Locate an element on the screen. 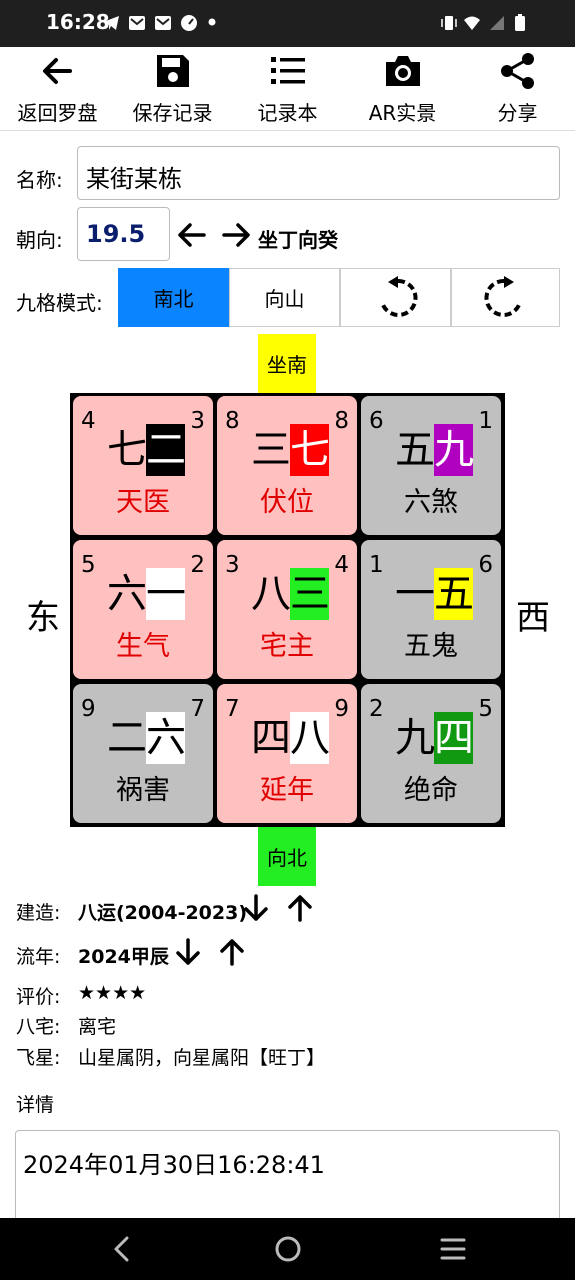 The height and width of the screenshot is (1280, 575). mountain-star-number: 6 is located at coordinates (376, 421).